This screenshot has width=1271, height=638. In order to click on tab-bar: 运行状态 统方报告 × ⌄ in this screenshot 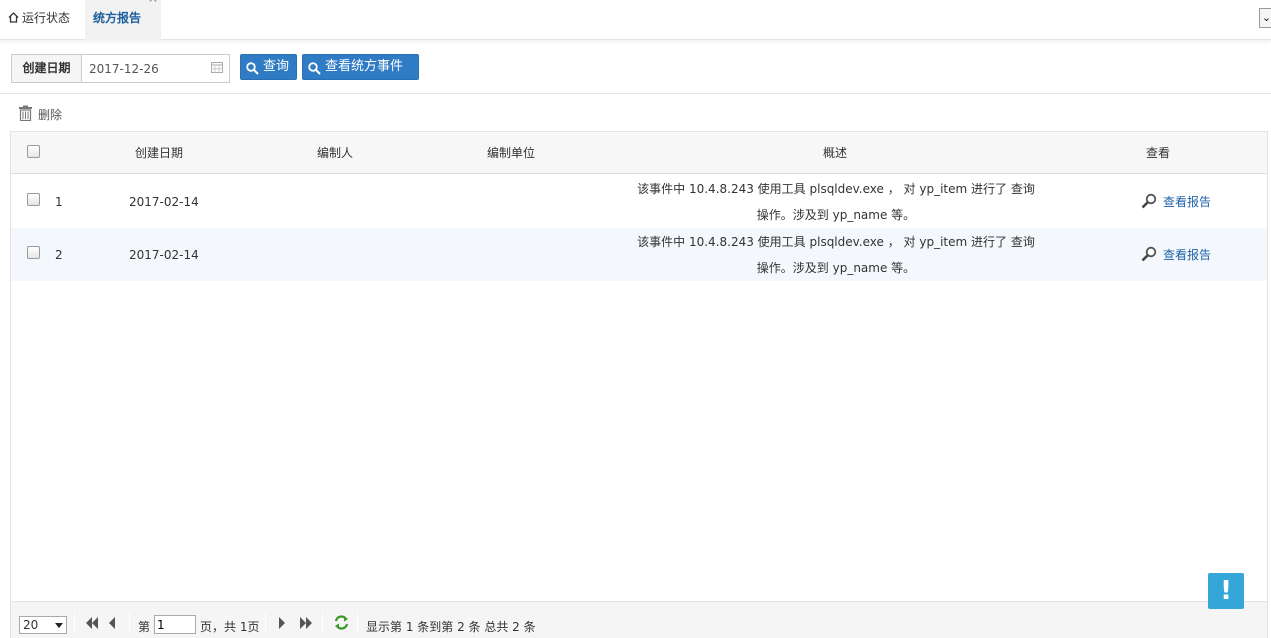, I will do `click(635, 20)`.